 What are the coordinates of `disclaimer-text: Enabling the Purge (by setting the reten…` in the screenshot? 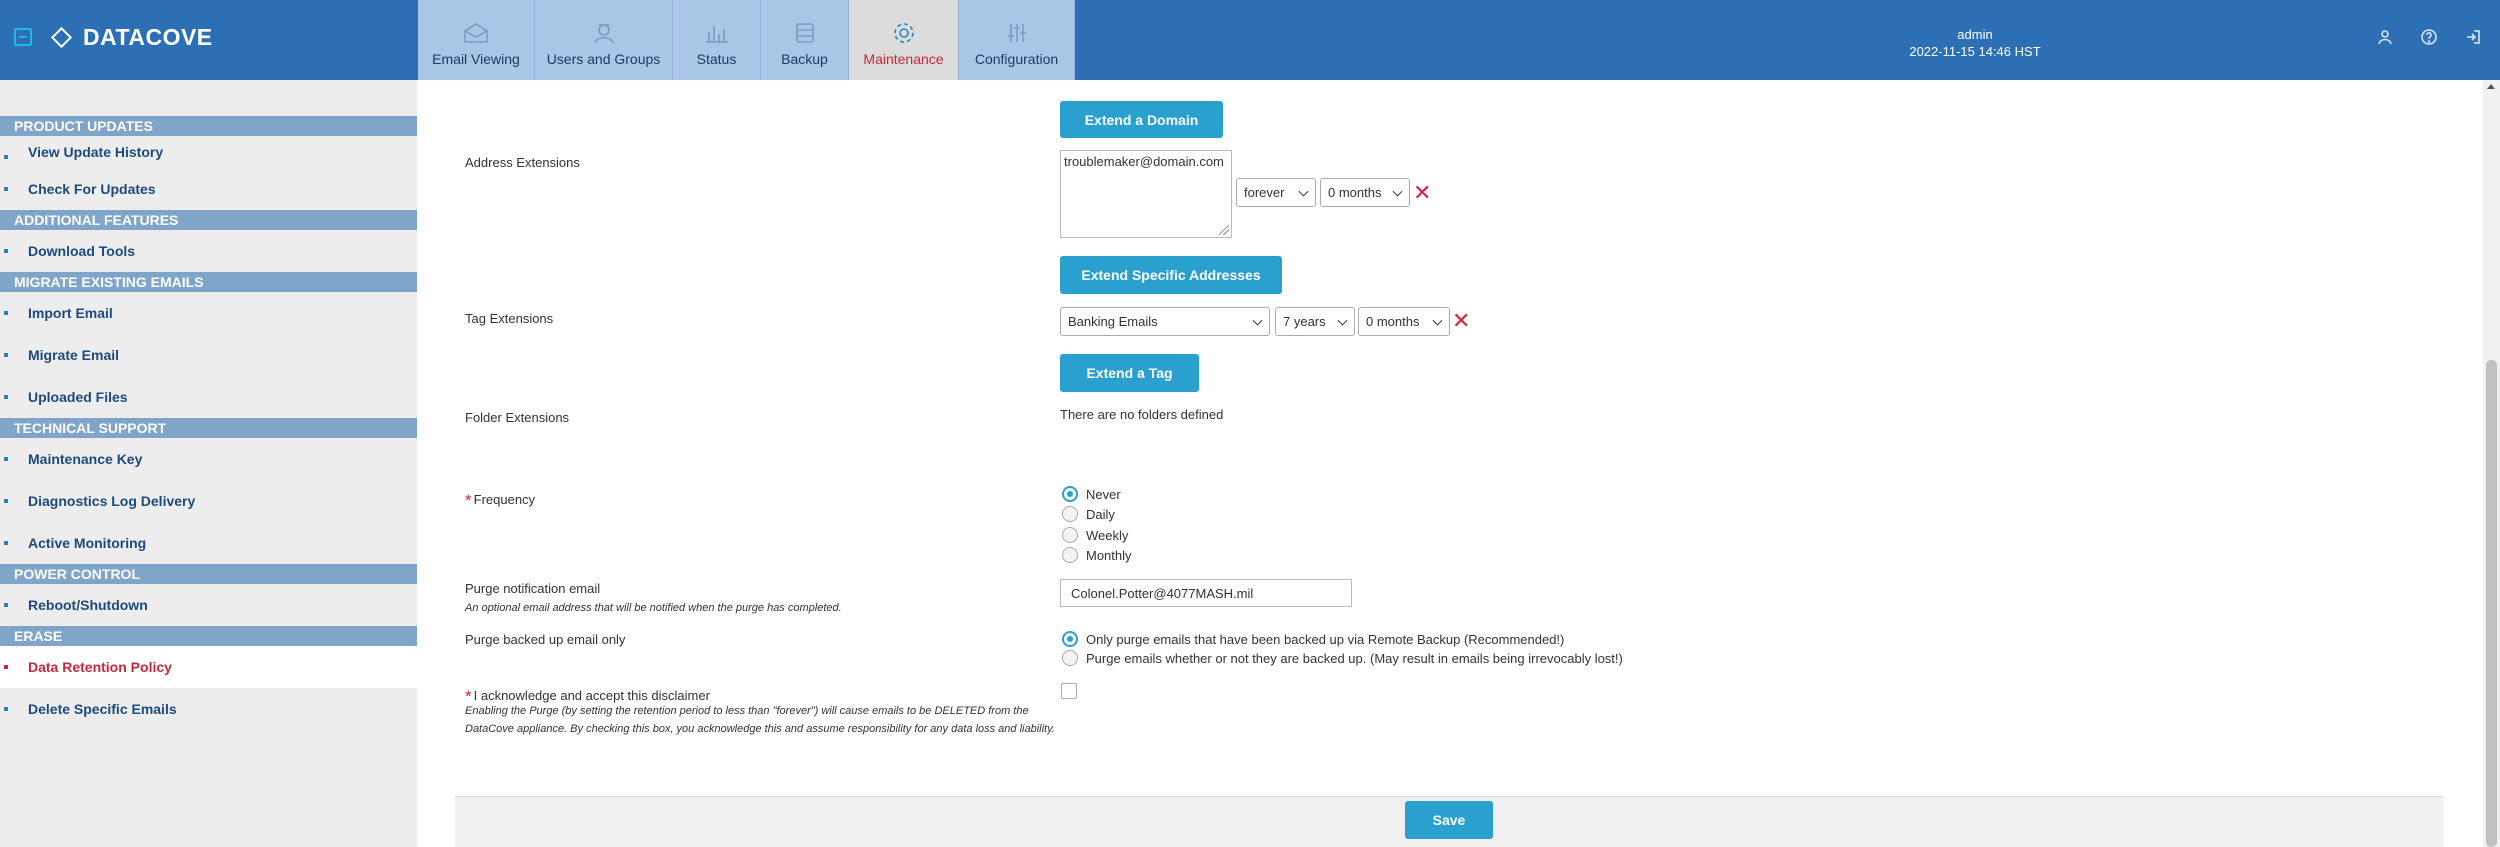 It's located at (760, 720).